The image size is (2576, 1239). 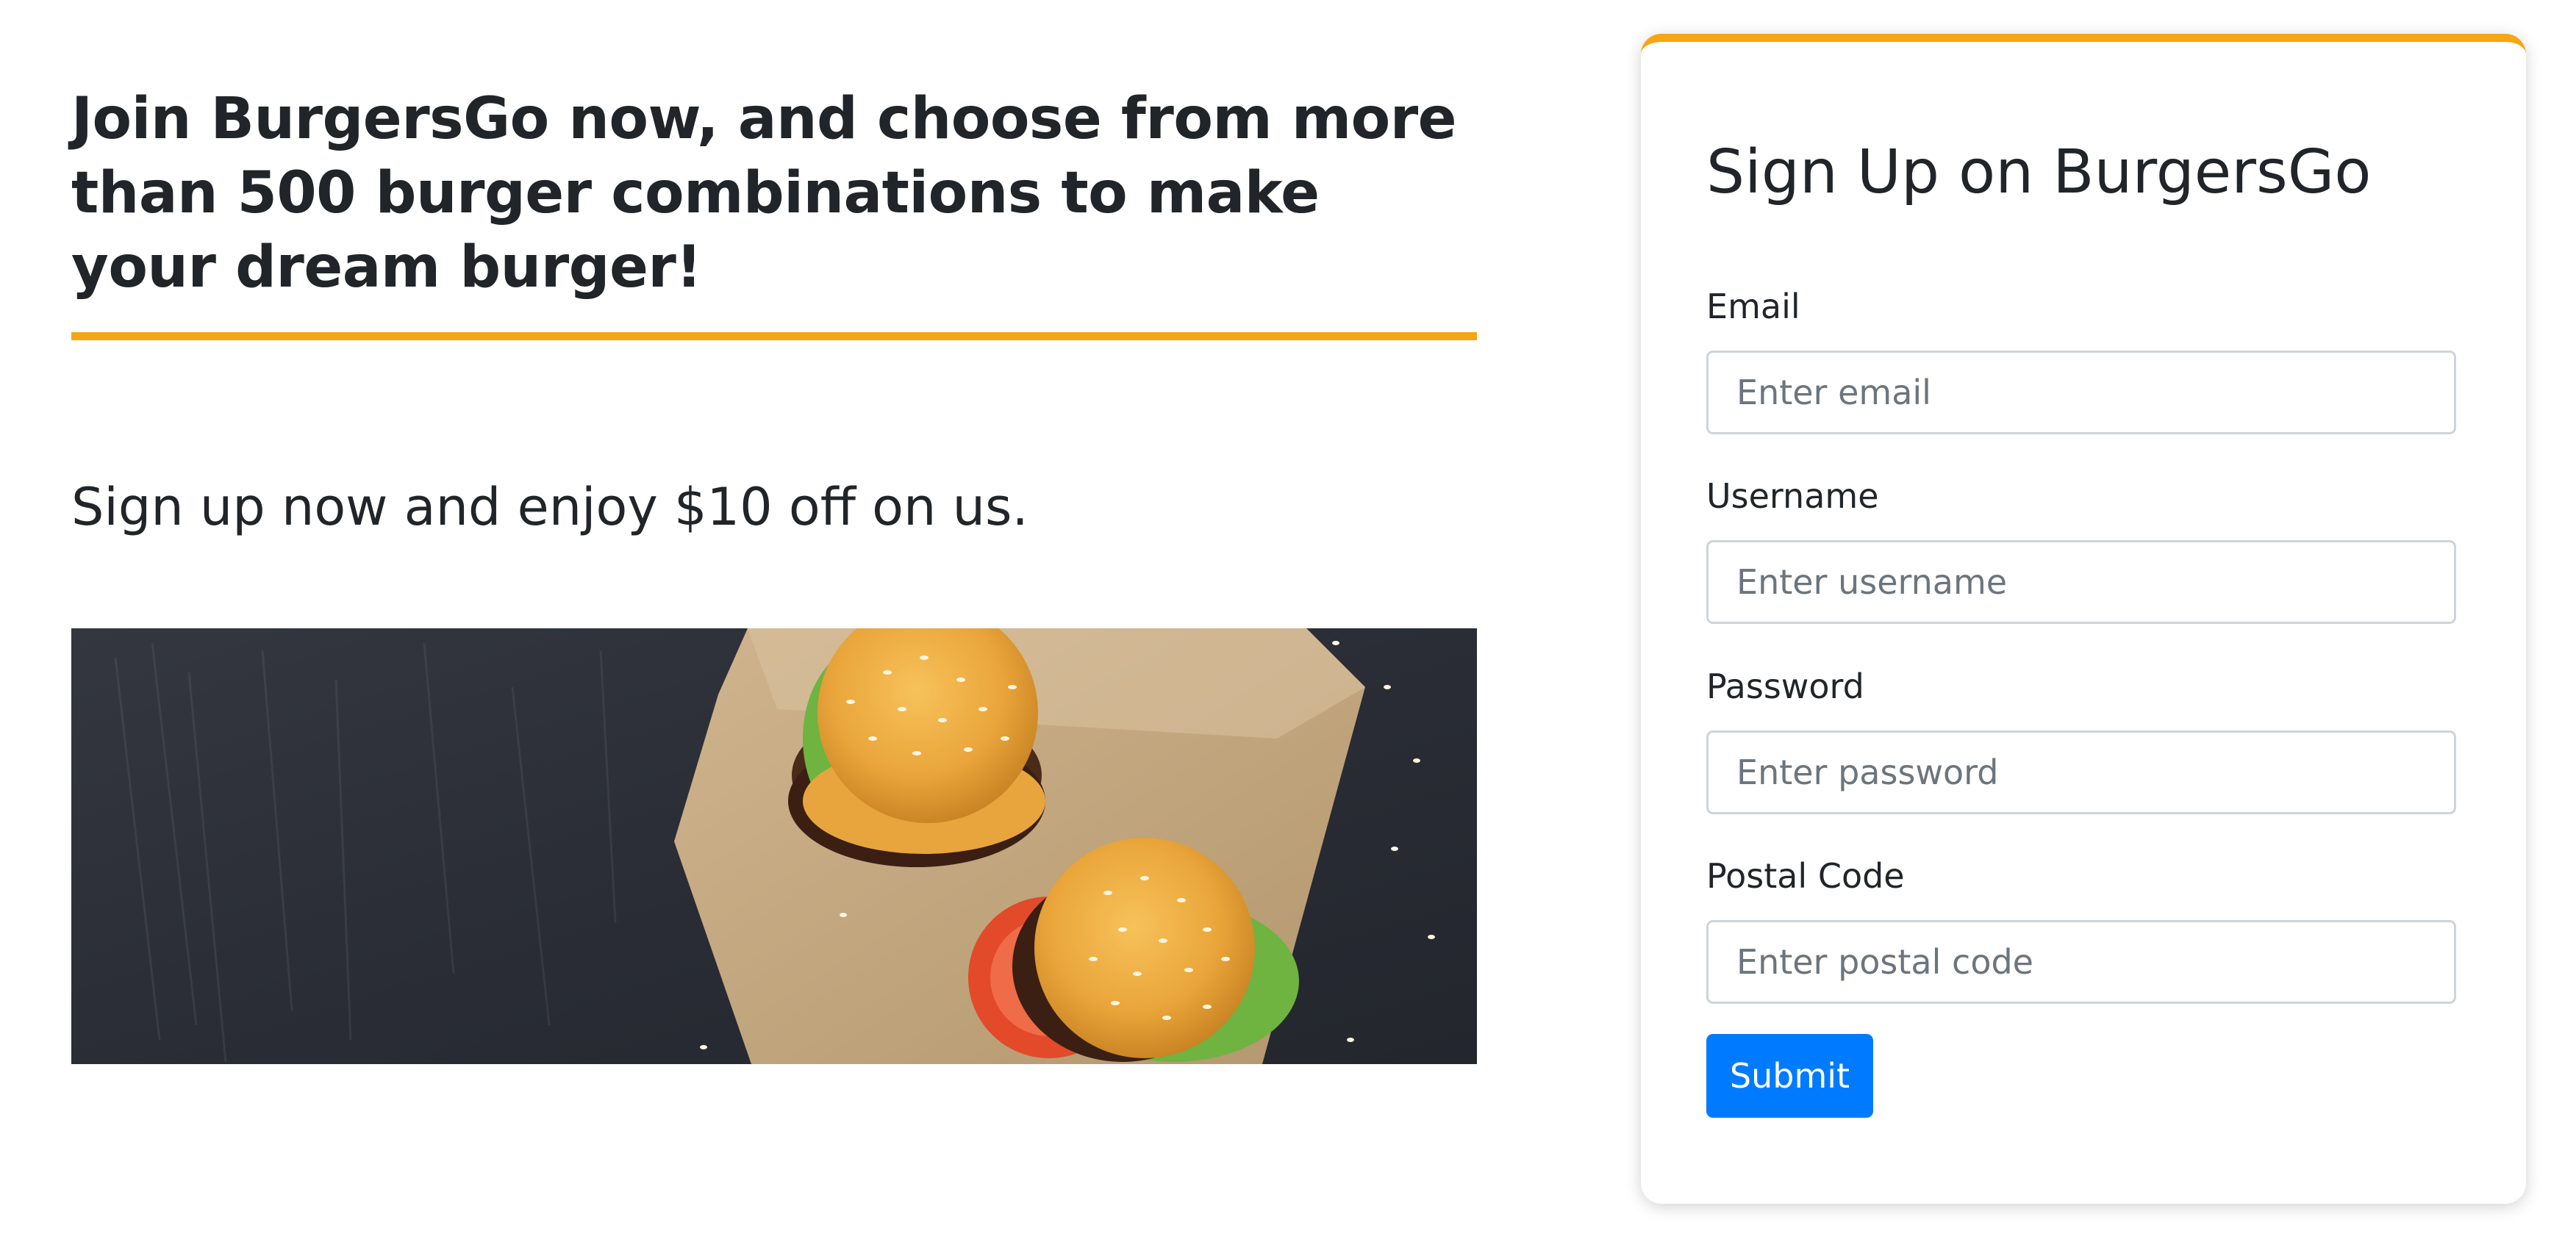 What do you see at coordinates (1753, 306) in the screenshot?
I see `email-label: Email` at bounding box center [1753, 306].